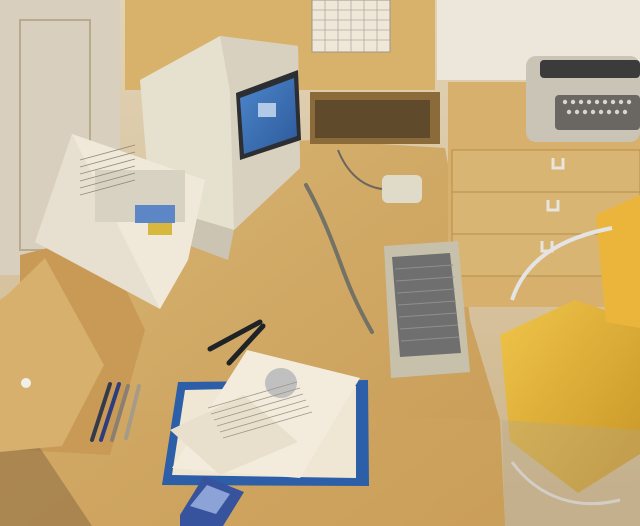  What do you see at coordinates (583, 99) in the screenshot?
I see `typewriter` at bounding box center [583, 99].